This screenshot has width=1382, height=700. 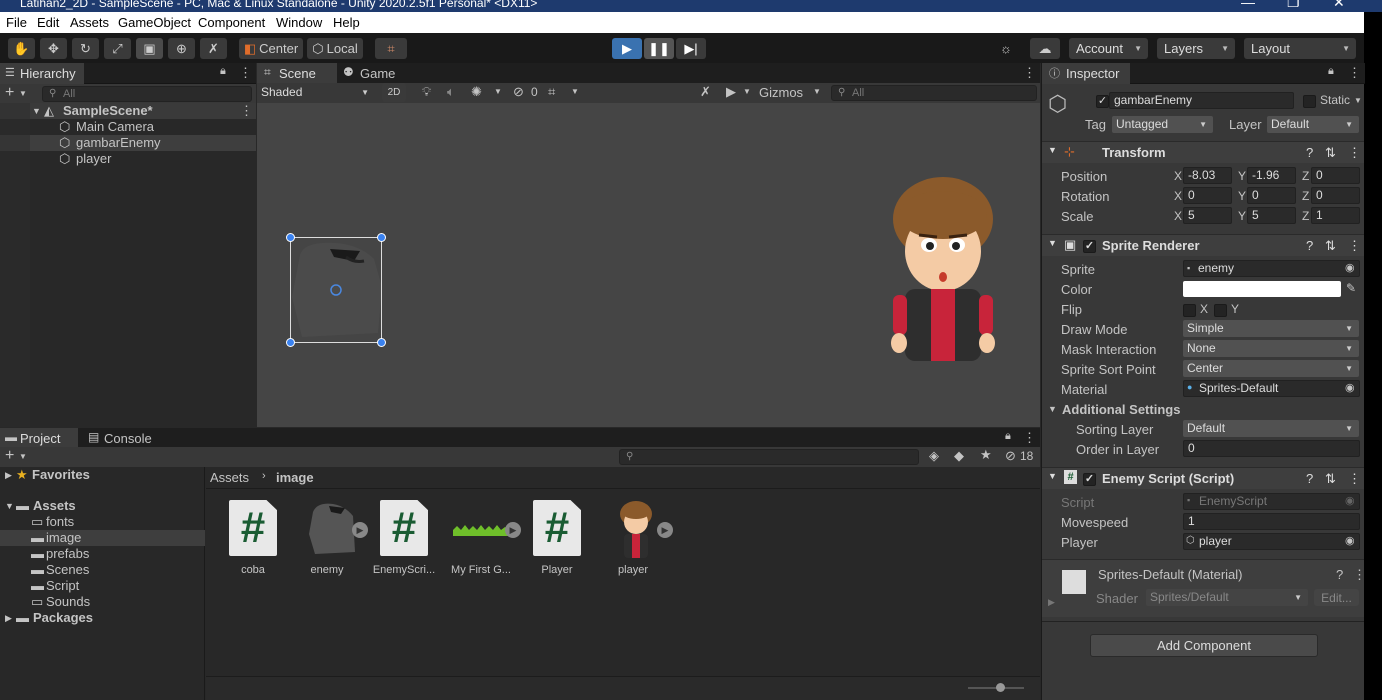 I want to click on active-checkbox: ✓, so click(x=1102, y=101).